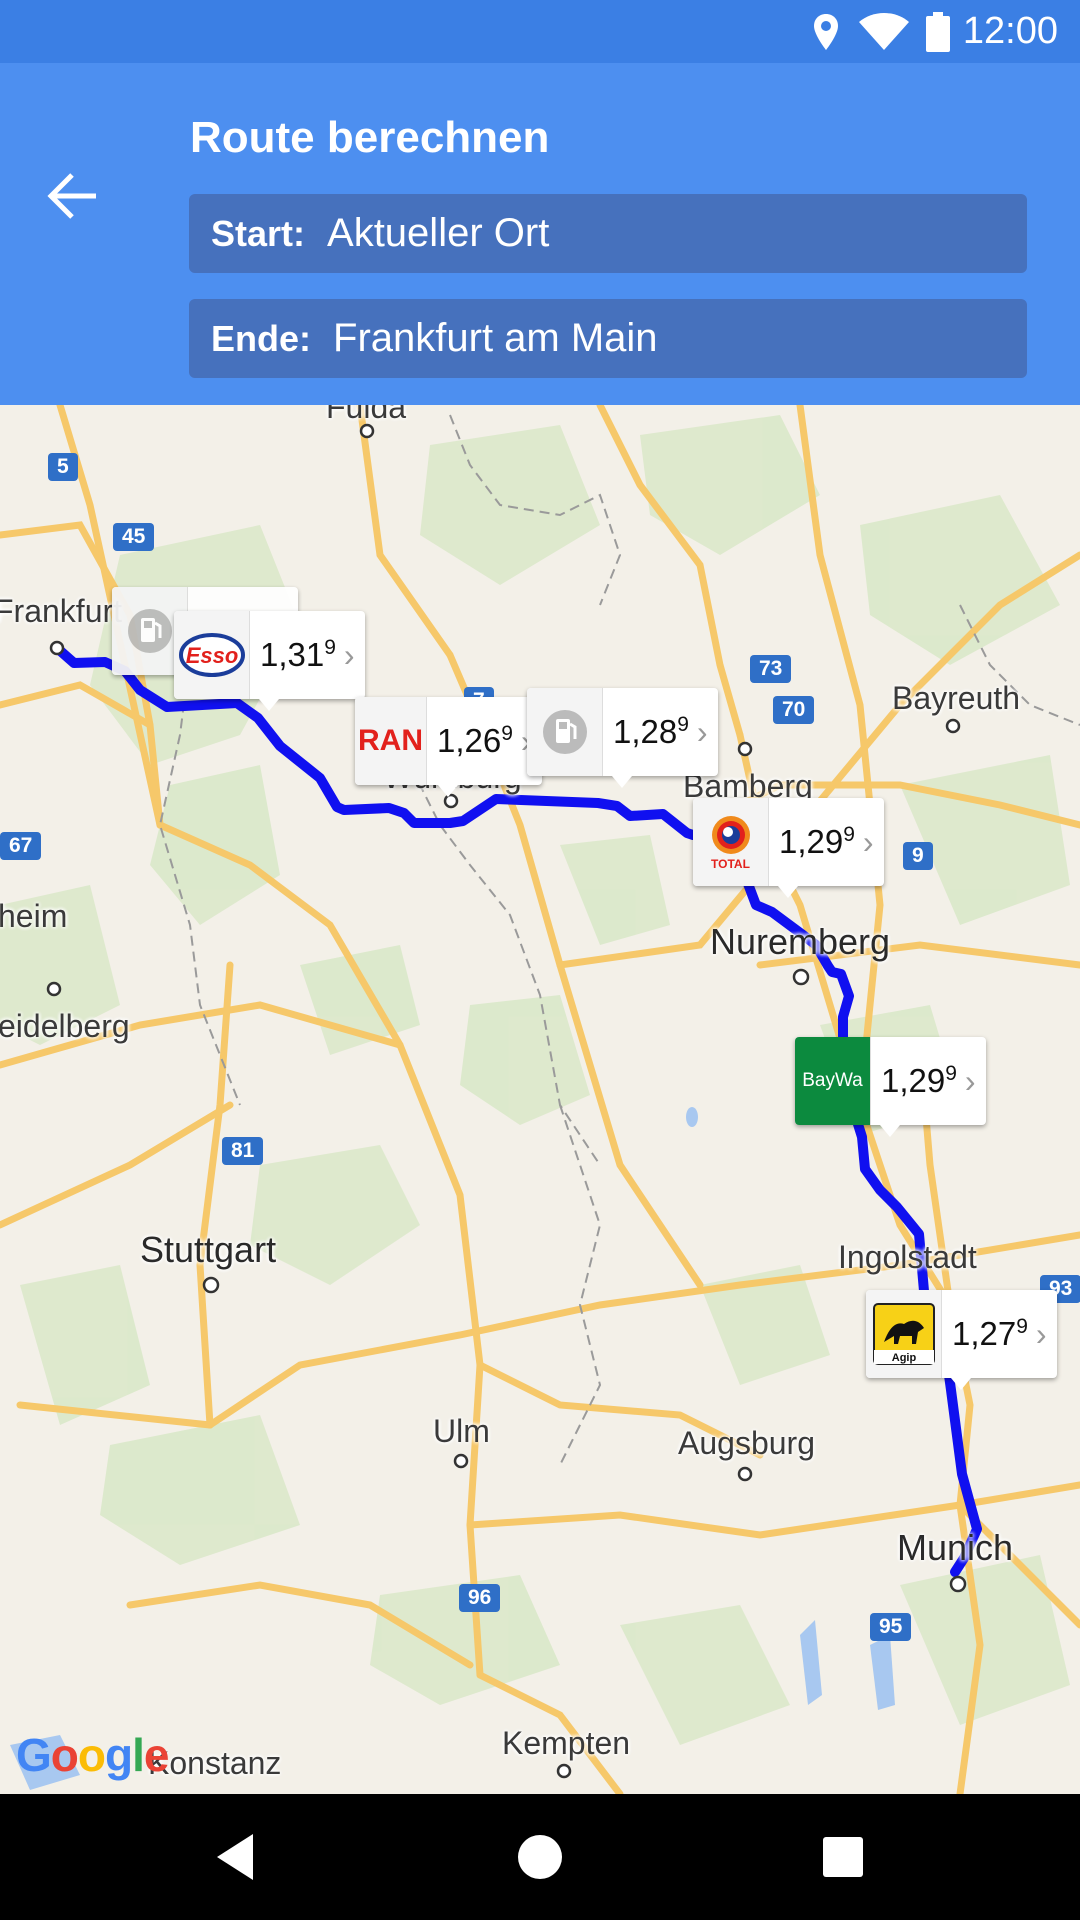 Image resolution: width=1080 pixels, height=1920 pixels. What do you see at coordinates (540, 31) in the screenshot?
I see `status-bar: 12:00` at bounding box center [540, 31].